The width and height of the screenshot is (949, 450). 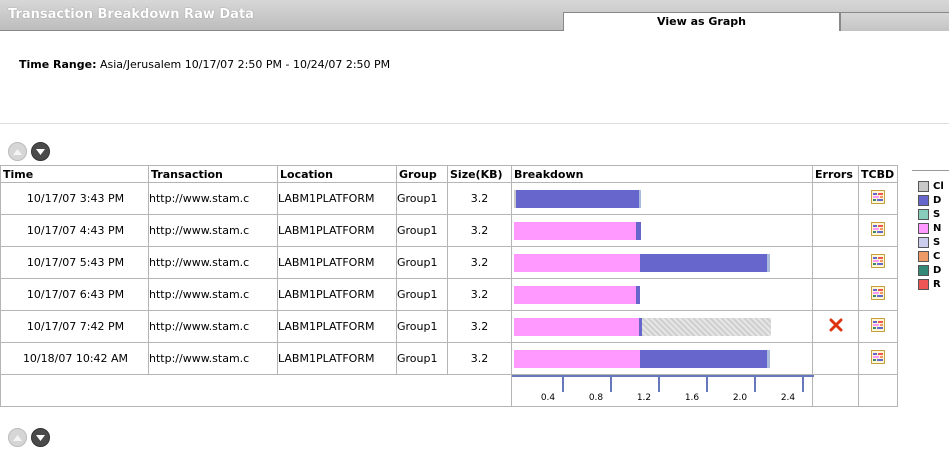 What do you see at coordinates (937, 284) in the screenshot?
I see `legend-label: R` at bounding box center [937, 284].